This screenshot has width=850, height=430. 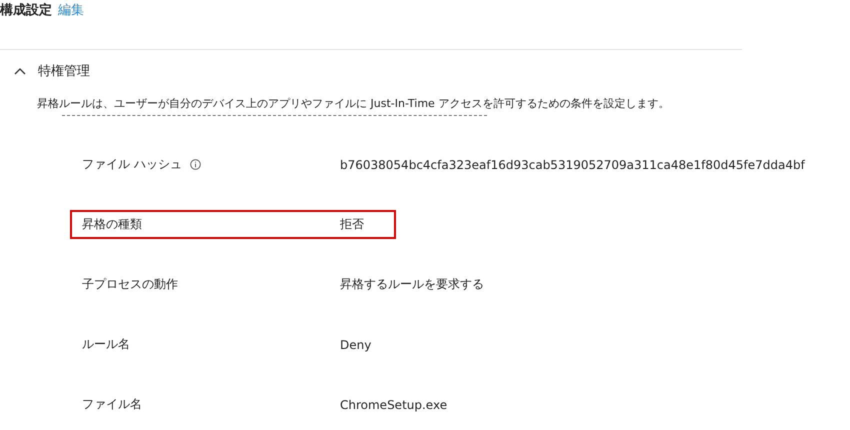 What do you see at coordinates (20, 71) in the screenshot?
I see `chevron-up-icon` at bounding box center [20, 71].